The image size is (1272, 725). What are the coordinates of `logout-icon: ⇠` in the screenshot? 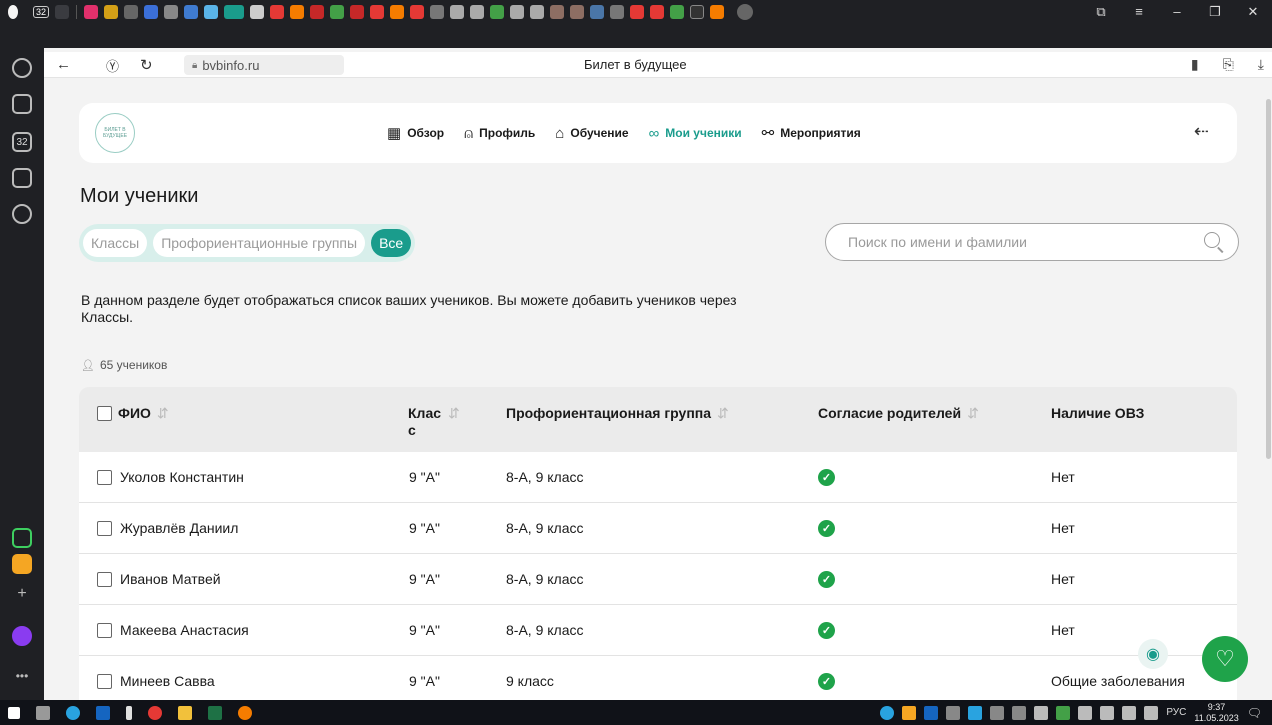 It's located at (1201, 131).